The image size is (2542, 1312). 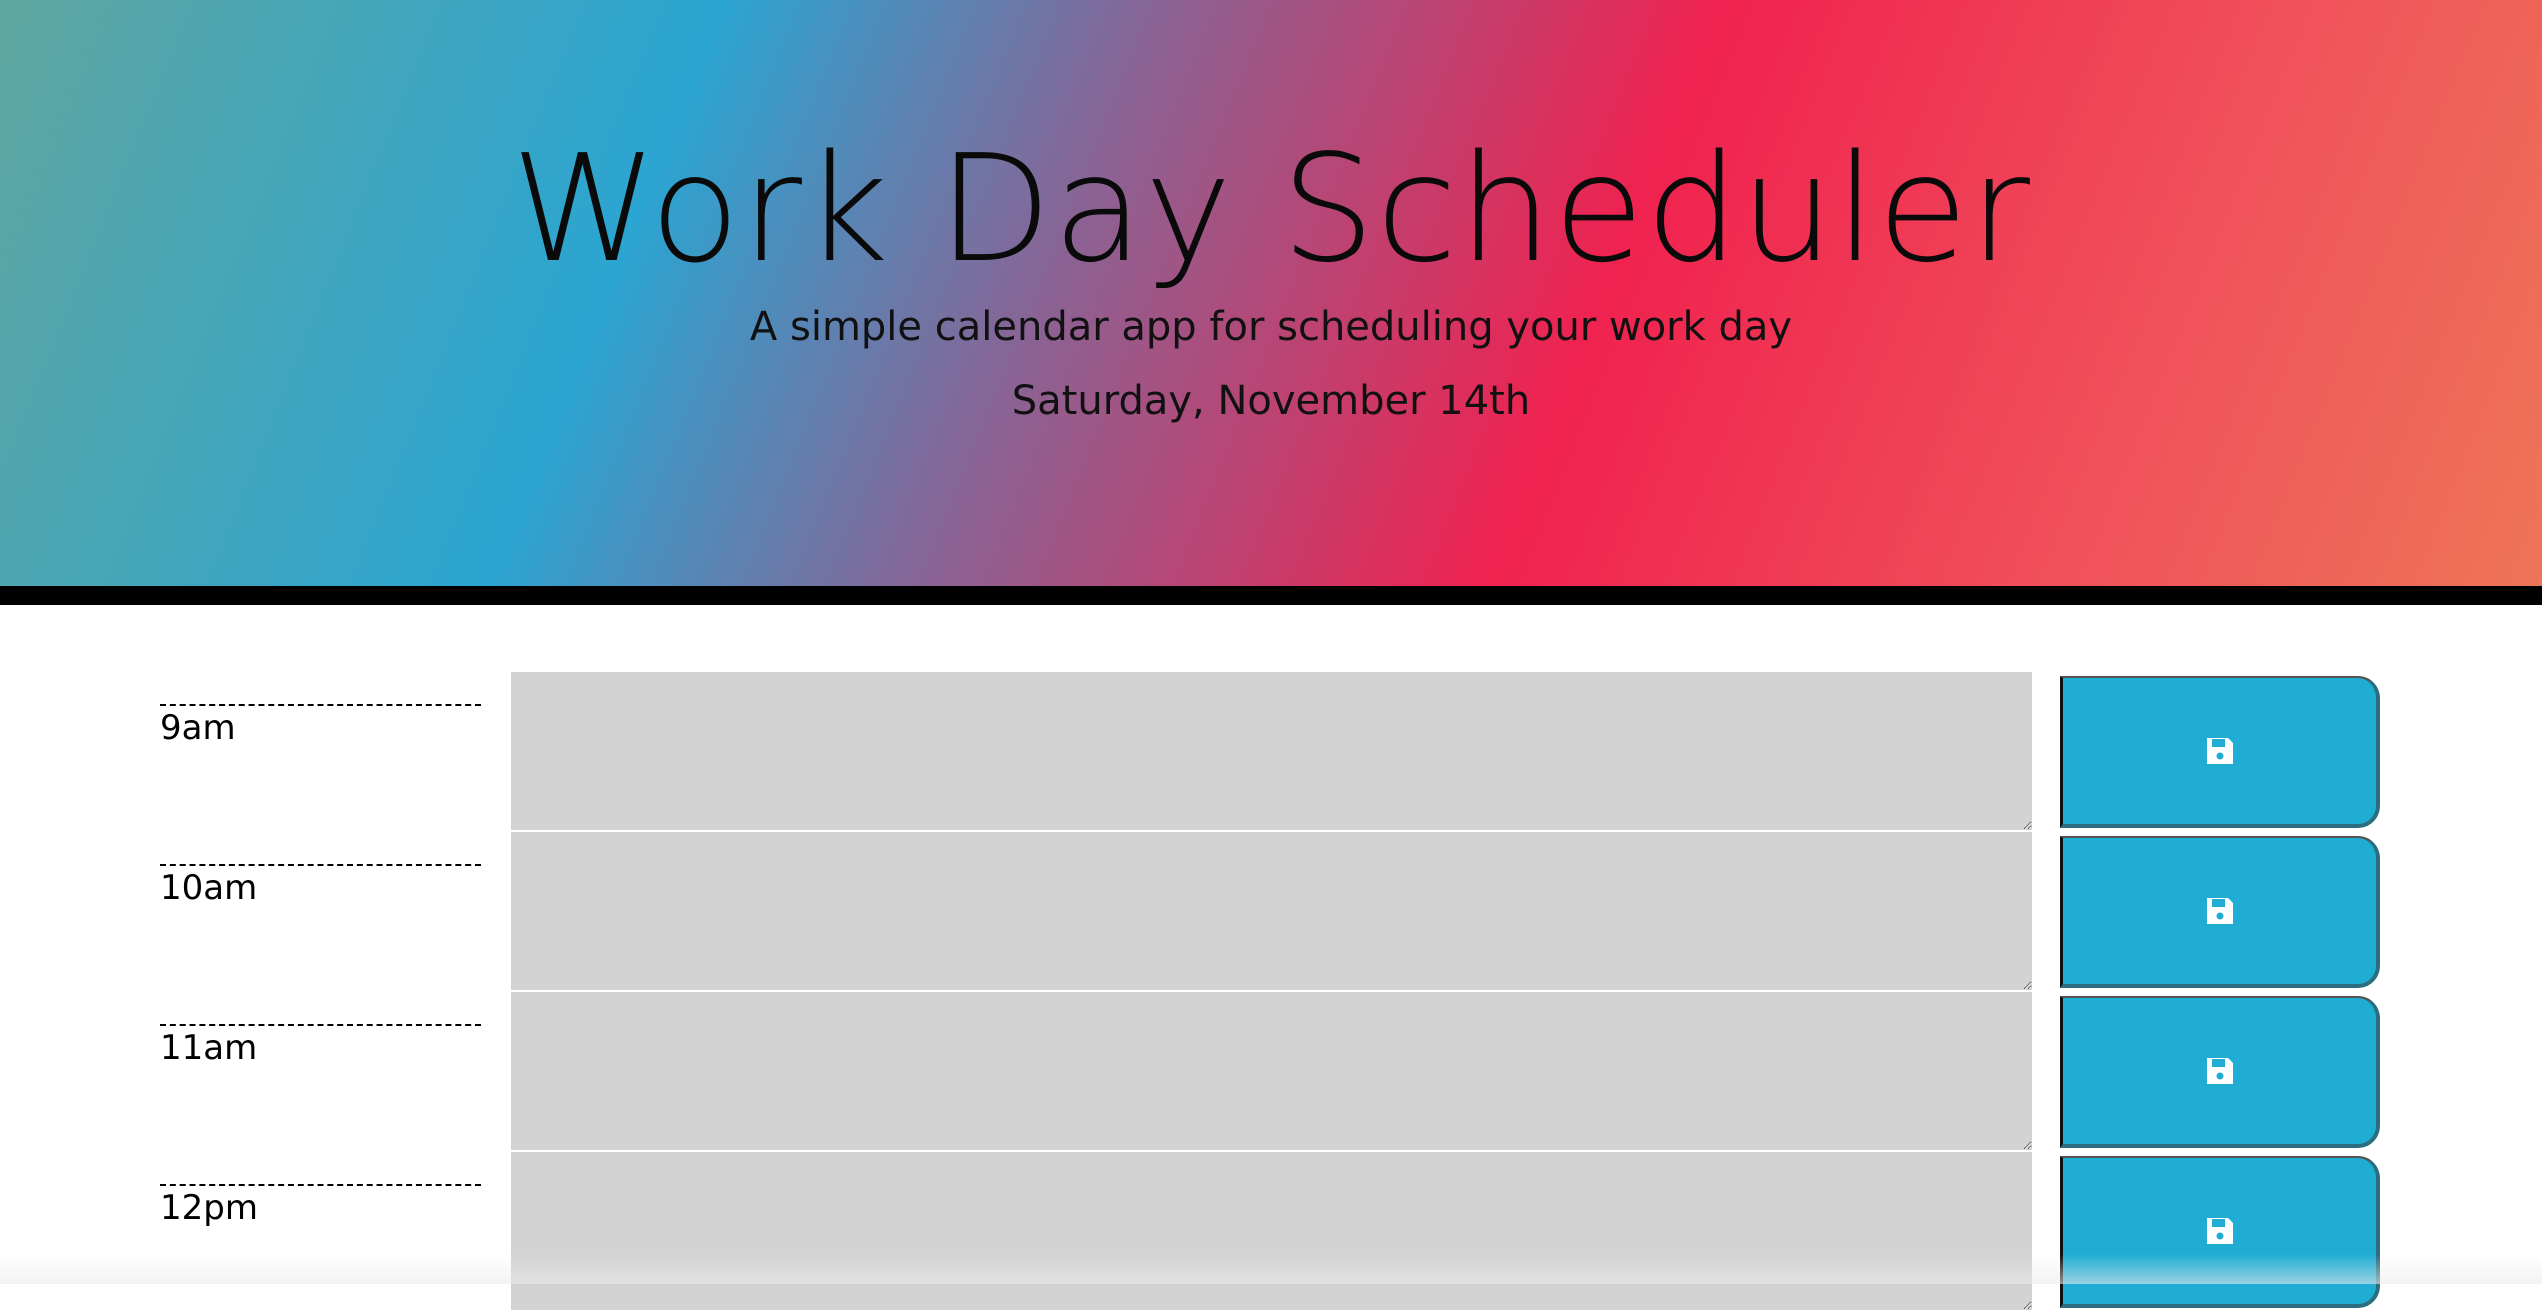 What do you see at coordinates (1271, 209) in the screenshot?
I see `page-title: Work Day Scheduler` at bounding box center [1271, 209].